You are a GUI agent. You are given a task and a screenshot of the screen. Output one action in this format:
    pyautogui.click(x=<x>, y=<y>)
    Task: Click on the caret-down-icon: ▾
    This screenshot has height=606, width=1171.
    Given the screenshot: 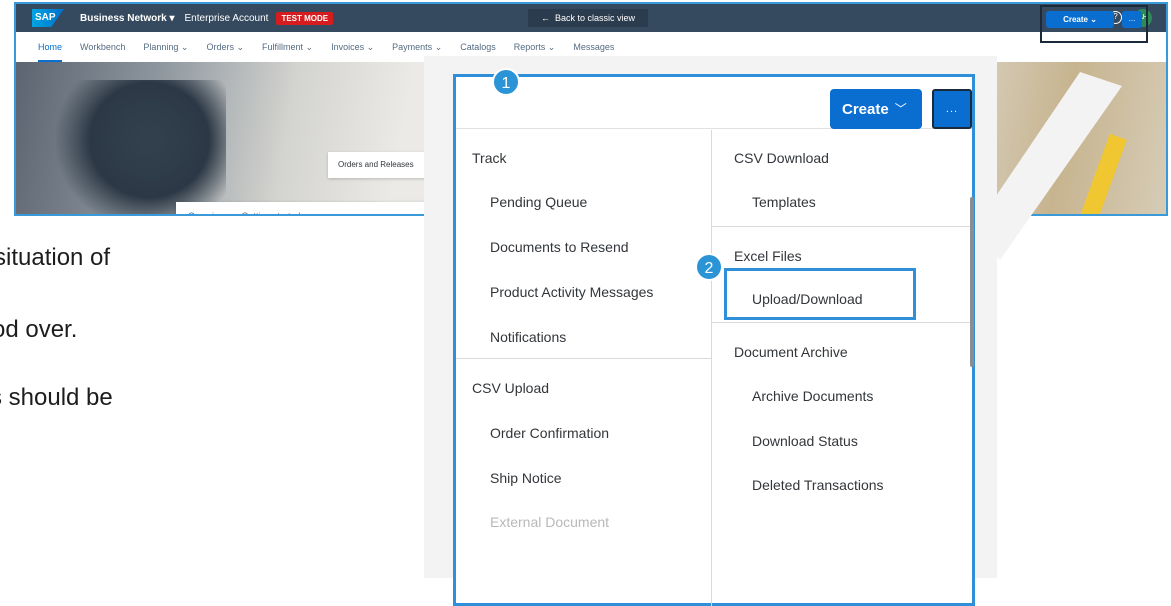 What is the action you would take?
    pyautogui.click(x=172, y=18)
    